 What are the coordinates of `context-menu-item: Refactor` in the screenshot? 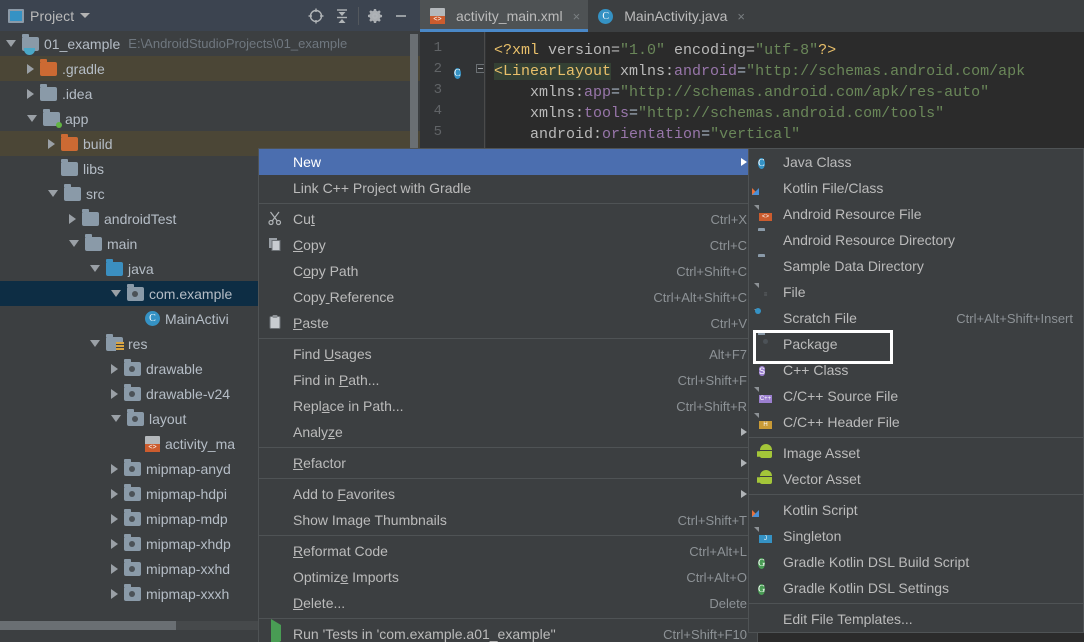 It's located at (508, 463).